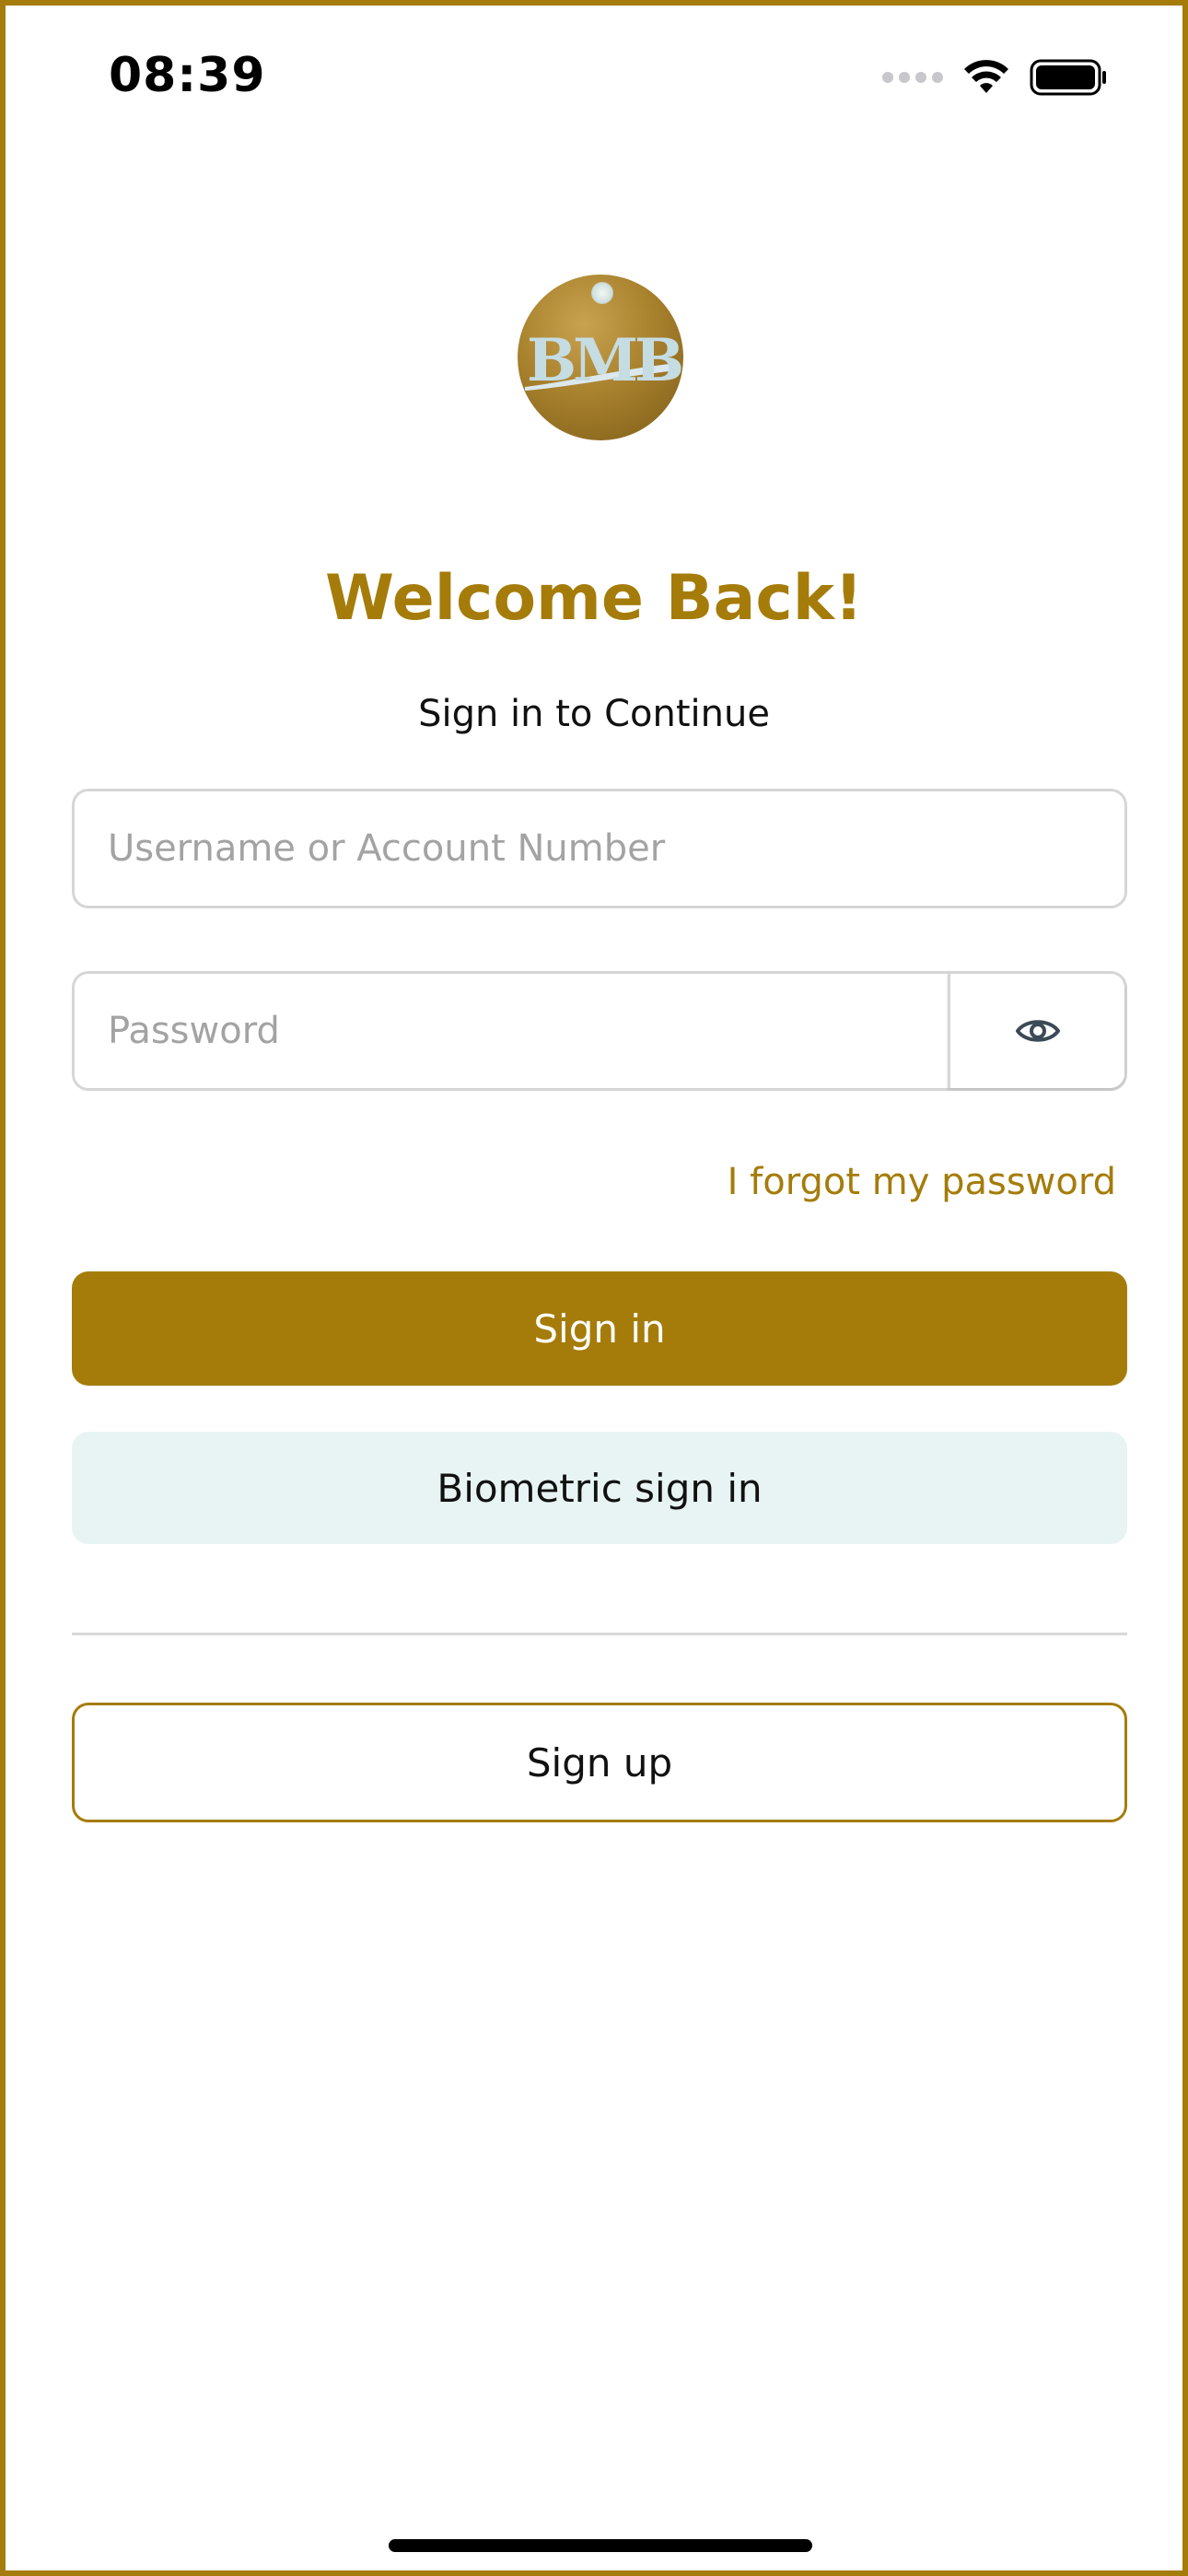 The image size is (1188, 2576). What do you see at coordinates (599, 1488) in the screenshot?
I see `biometric-sign-in-button: Biometric sign in` at bounding box center [599, 1488].